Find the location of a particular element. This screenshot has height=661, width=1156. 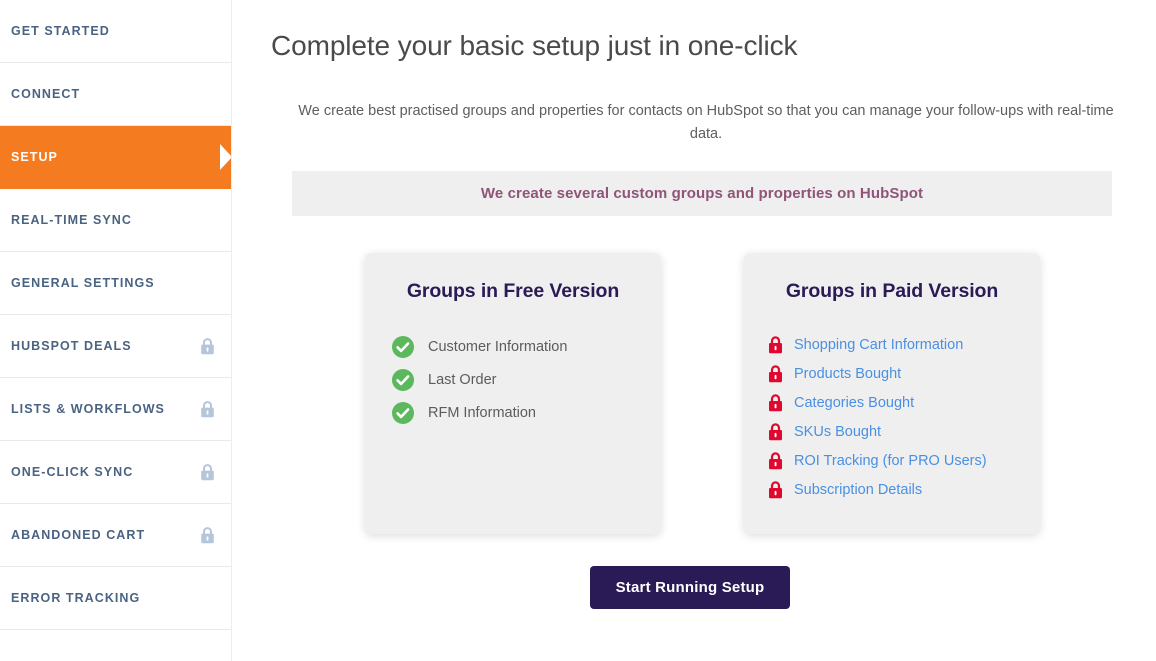

sidebar-item-one-click-sync: ONE-CLICK SYNC is located at coordinates (115, 472).